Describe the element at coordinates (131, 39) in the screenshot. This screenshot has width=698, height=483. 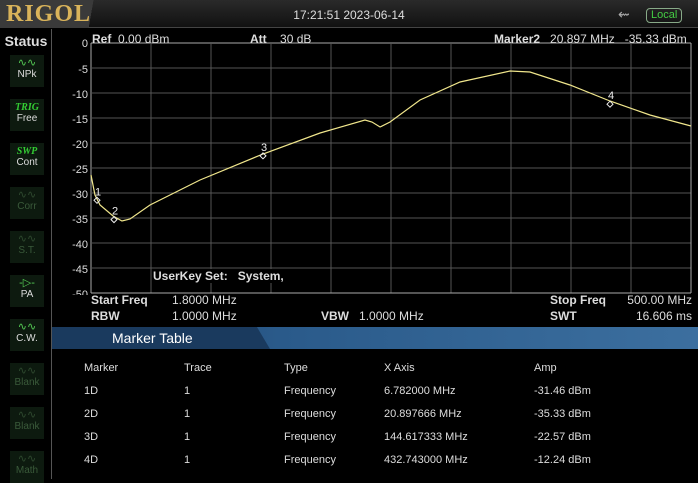
I see `ref-level: Ref 0.00 dBm` at that location.